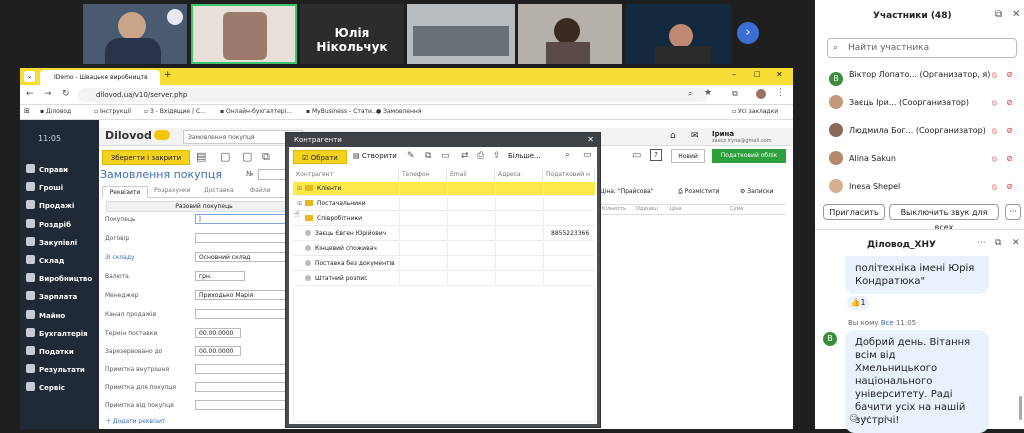 The image size is (1024, 433). I want to click on save-close-button: Зберегти і закрити, so click(146, 157).